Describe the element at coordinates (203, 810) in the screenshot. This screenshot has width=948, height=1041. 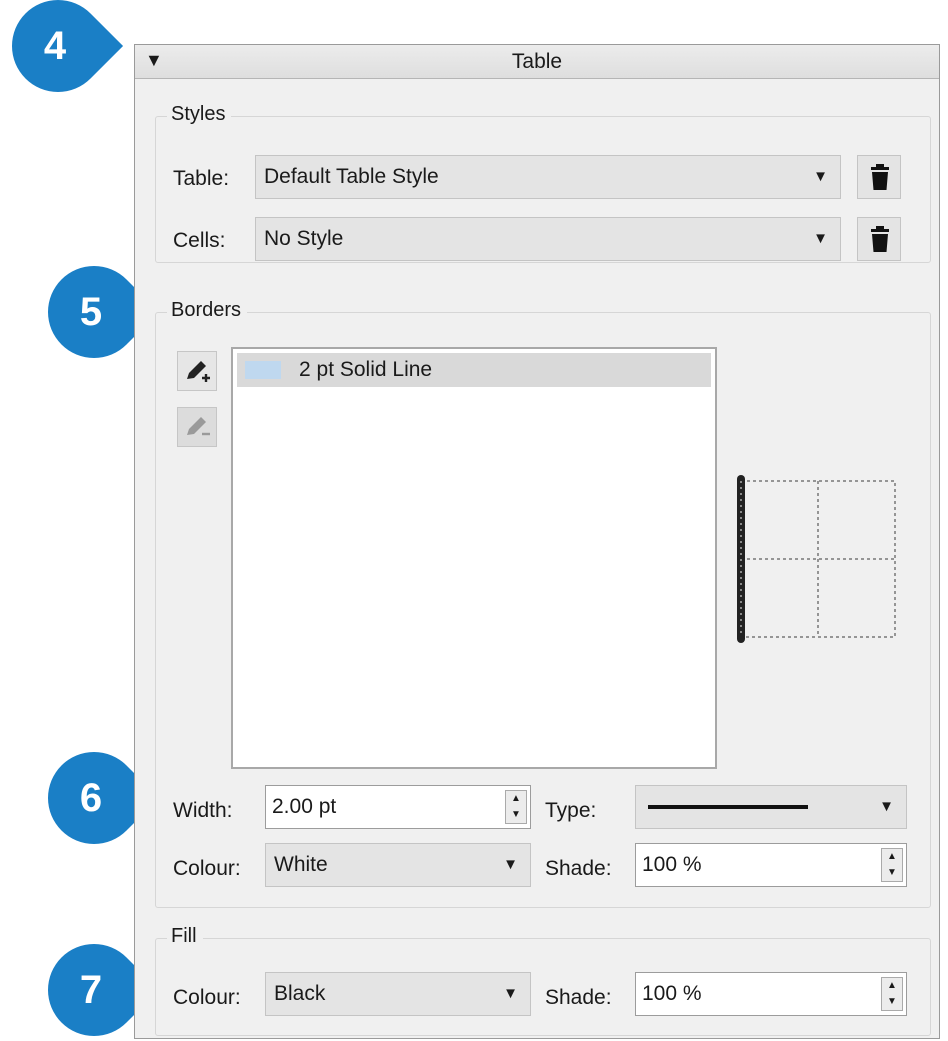
I see `border-width-label: Width:` at that location.